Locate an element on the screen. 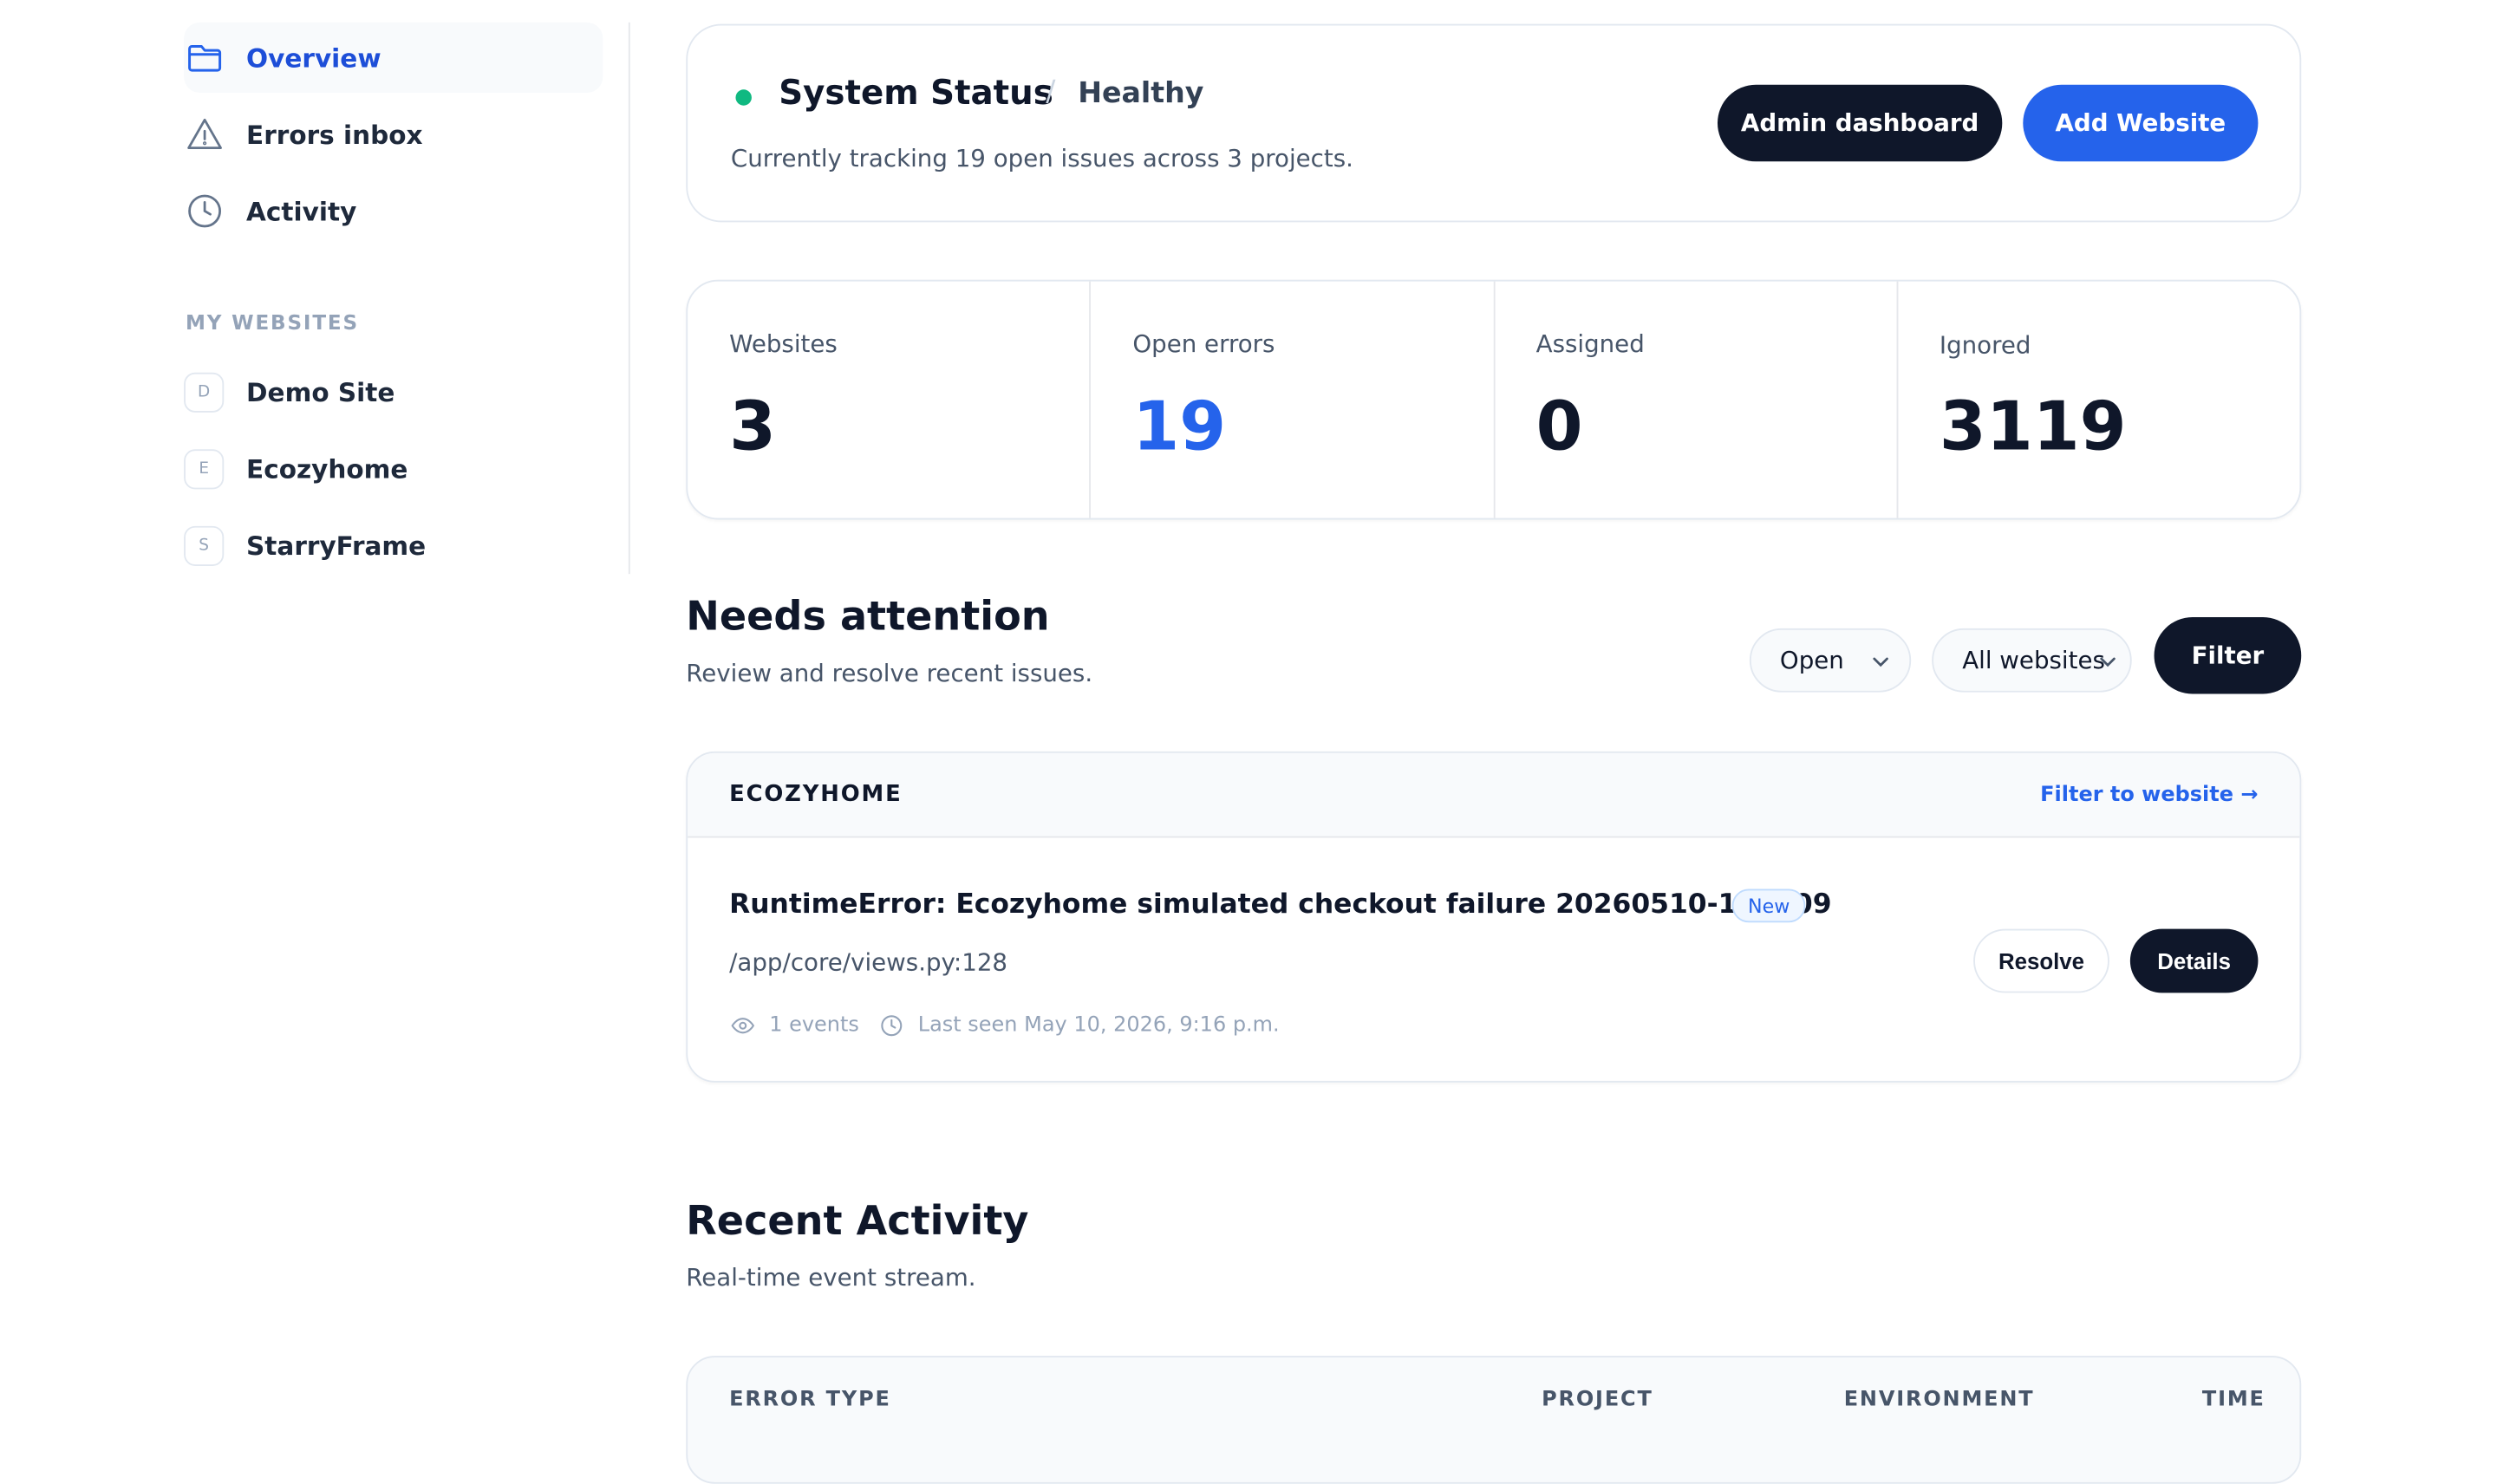 Image resolution: width=2497 pixels, height=1484 pixels. warning-icon is located at coordinates (204, 134).